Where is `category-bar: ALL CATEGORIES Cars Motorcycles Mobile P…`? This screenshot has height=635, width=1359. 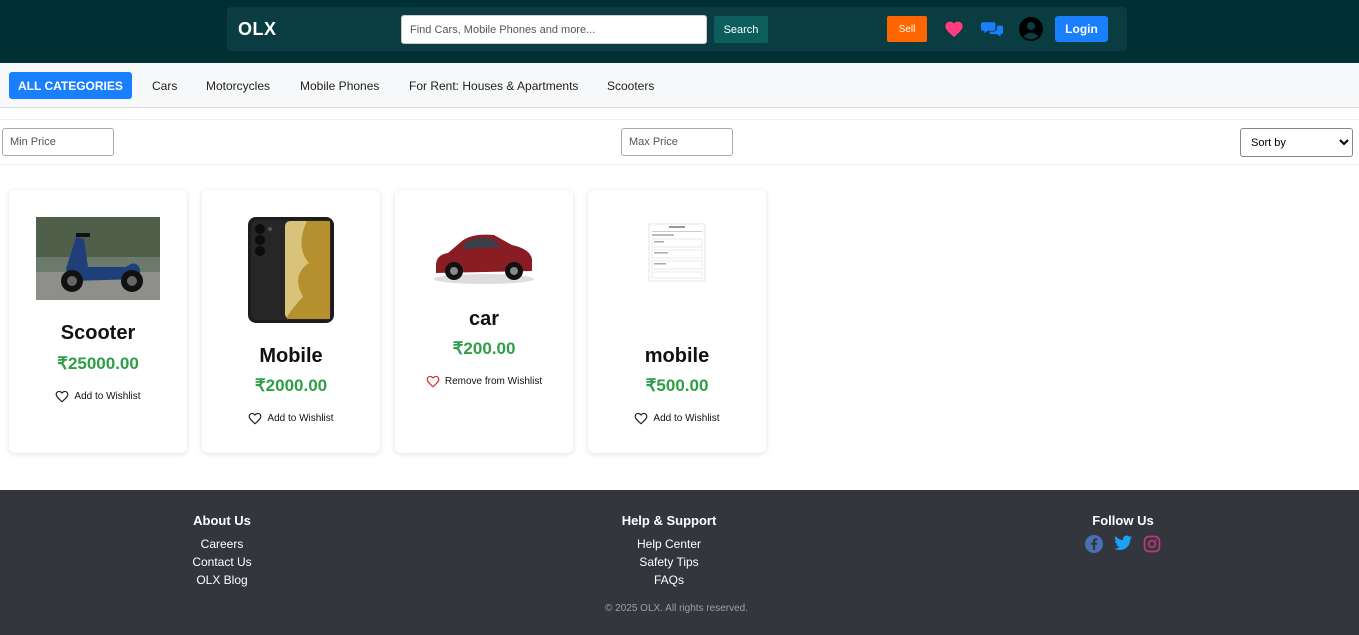
category-bar: ALL CATEGORIES Cars Motorcycles Mobile P… is located at coordinates (679, 85).